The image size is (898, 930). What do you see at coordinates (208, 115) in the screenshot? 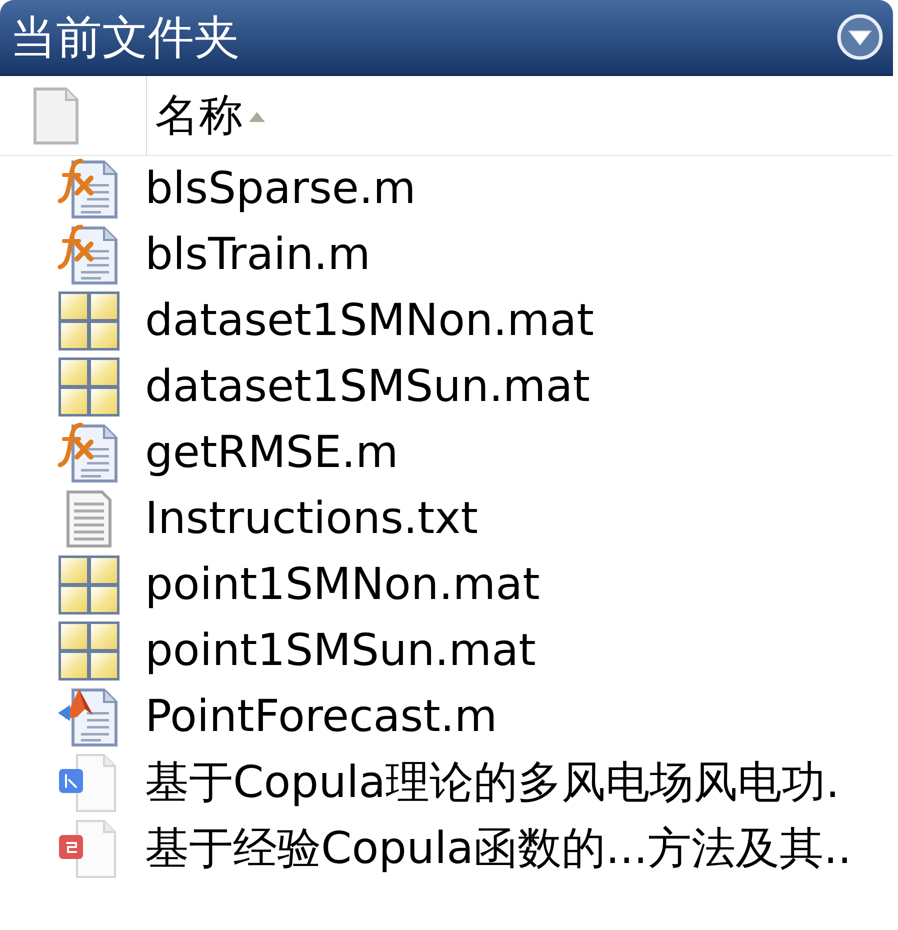
I see `column-header: 名称` at bounding box center [208, 115].